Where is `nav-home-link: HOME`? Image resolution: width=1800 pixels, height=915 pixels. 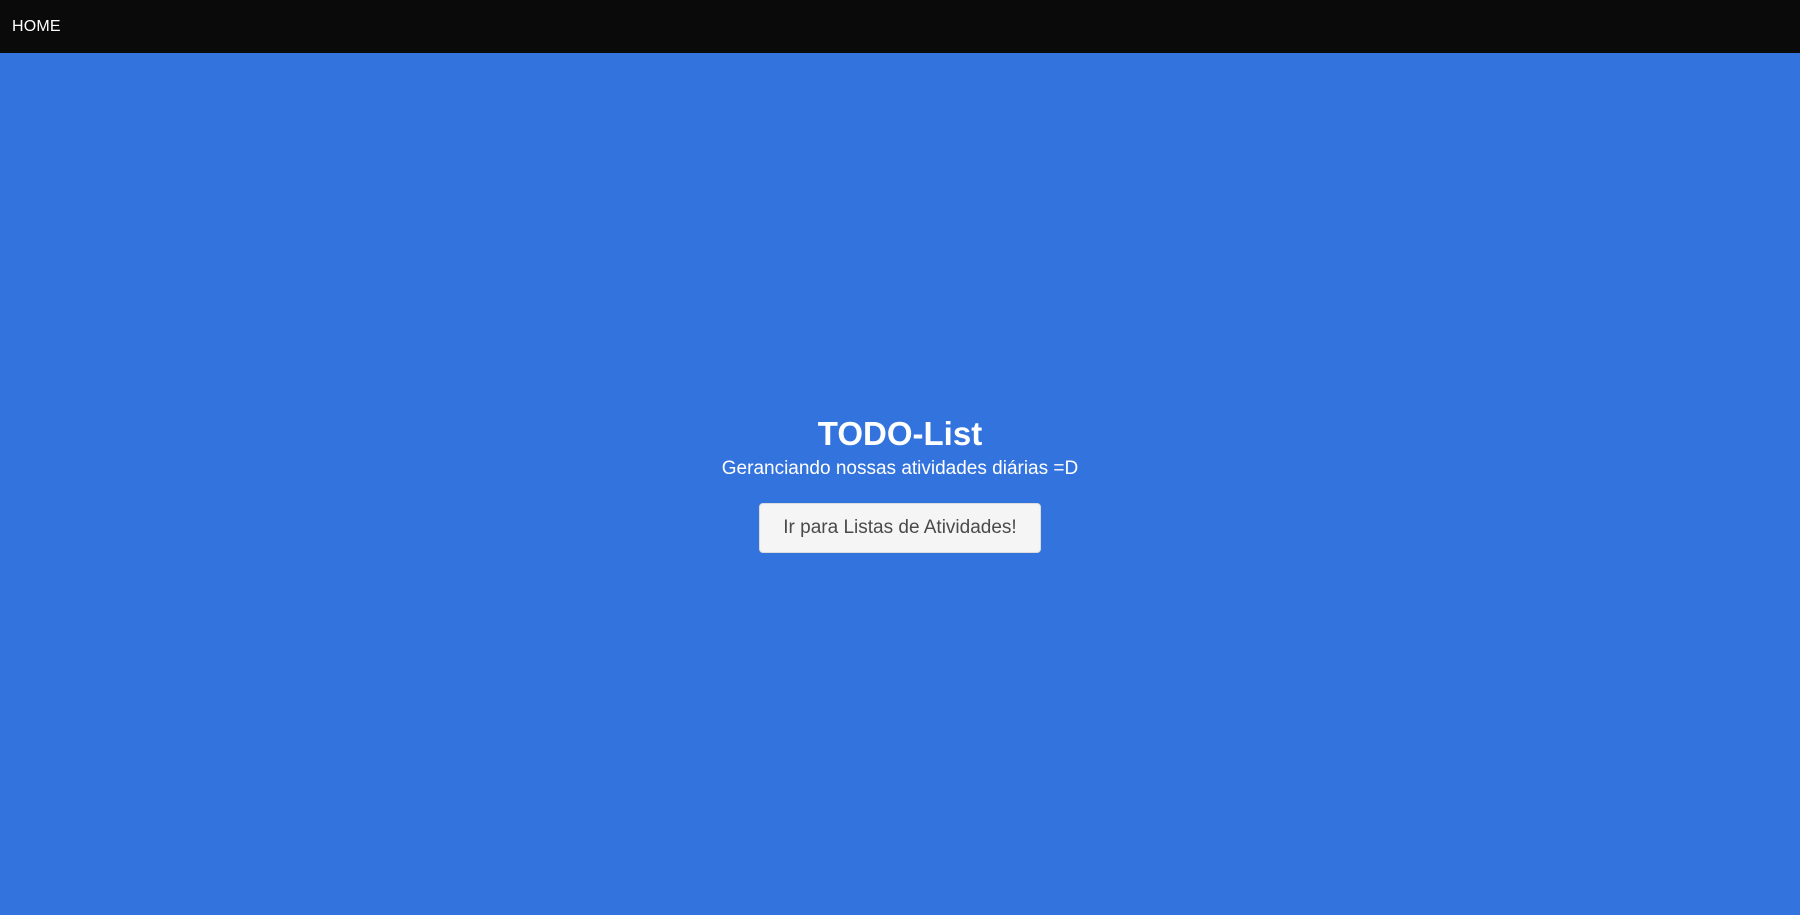
nav-home-link: HOME is located at coordinates (36, 27).